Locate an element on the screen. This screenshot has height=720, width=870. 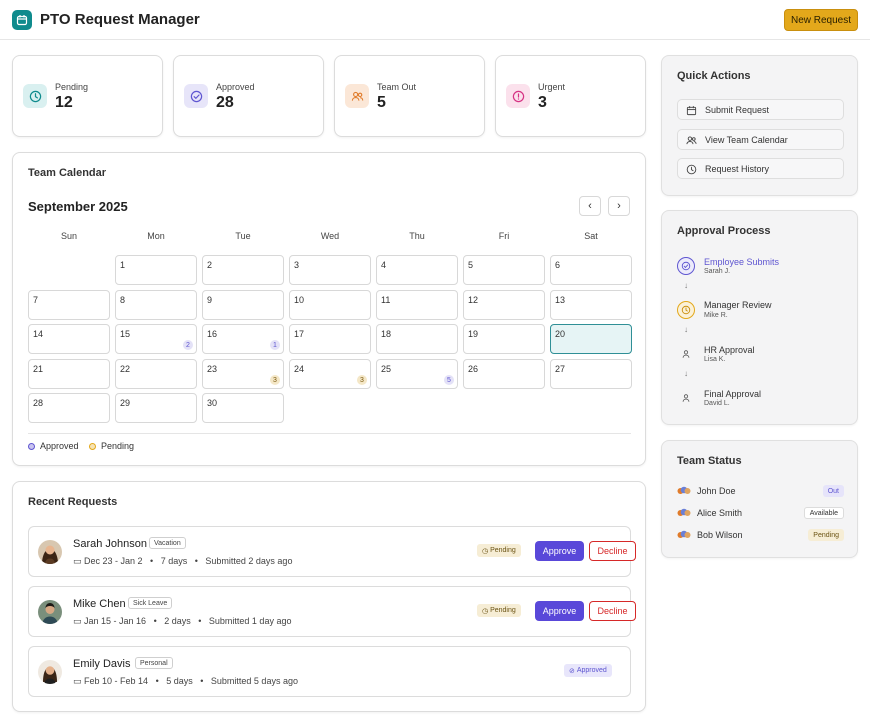
submit-request-button: Submit Request is located at coordinates (760, 109).